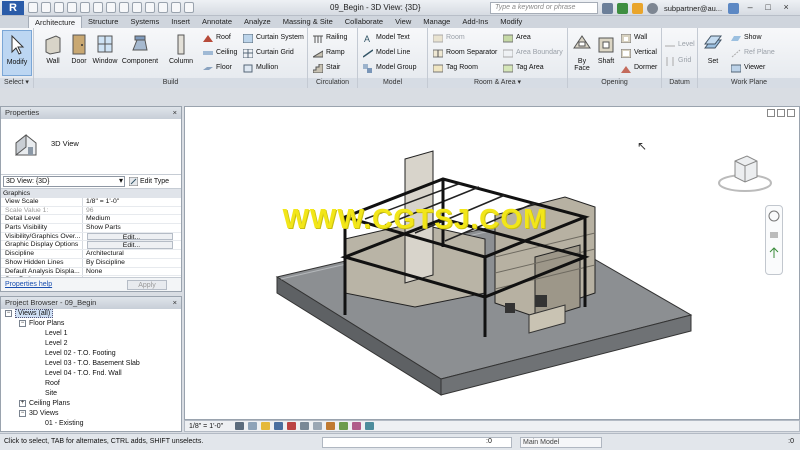 The width and height of the screenshot is (800, 450). What do you see at coordinates (436, 22) in the screenshot?
I see `tab-manage: Manage` at bounding box center [436, 22].